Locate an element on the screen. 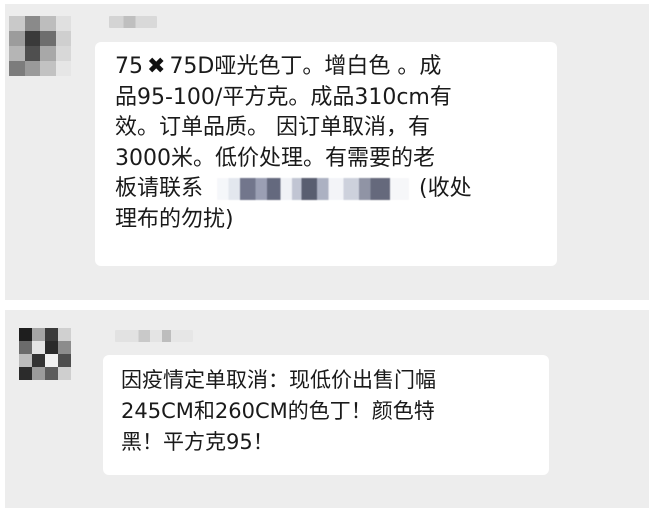 The height and width of the screenshot is (518, 654). message-text-line: 75 ✖ 75D哑光色丁。增白色 。成 is located at coordinates (327, 67).